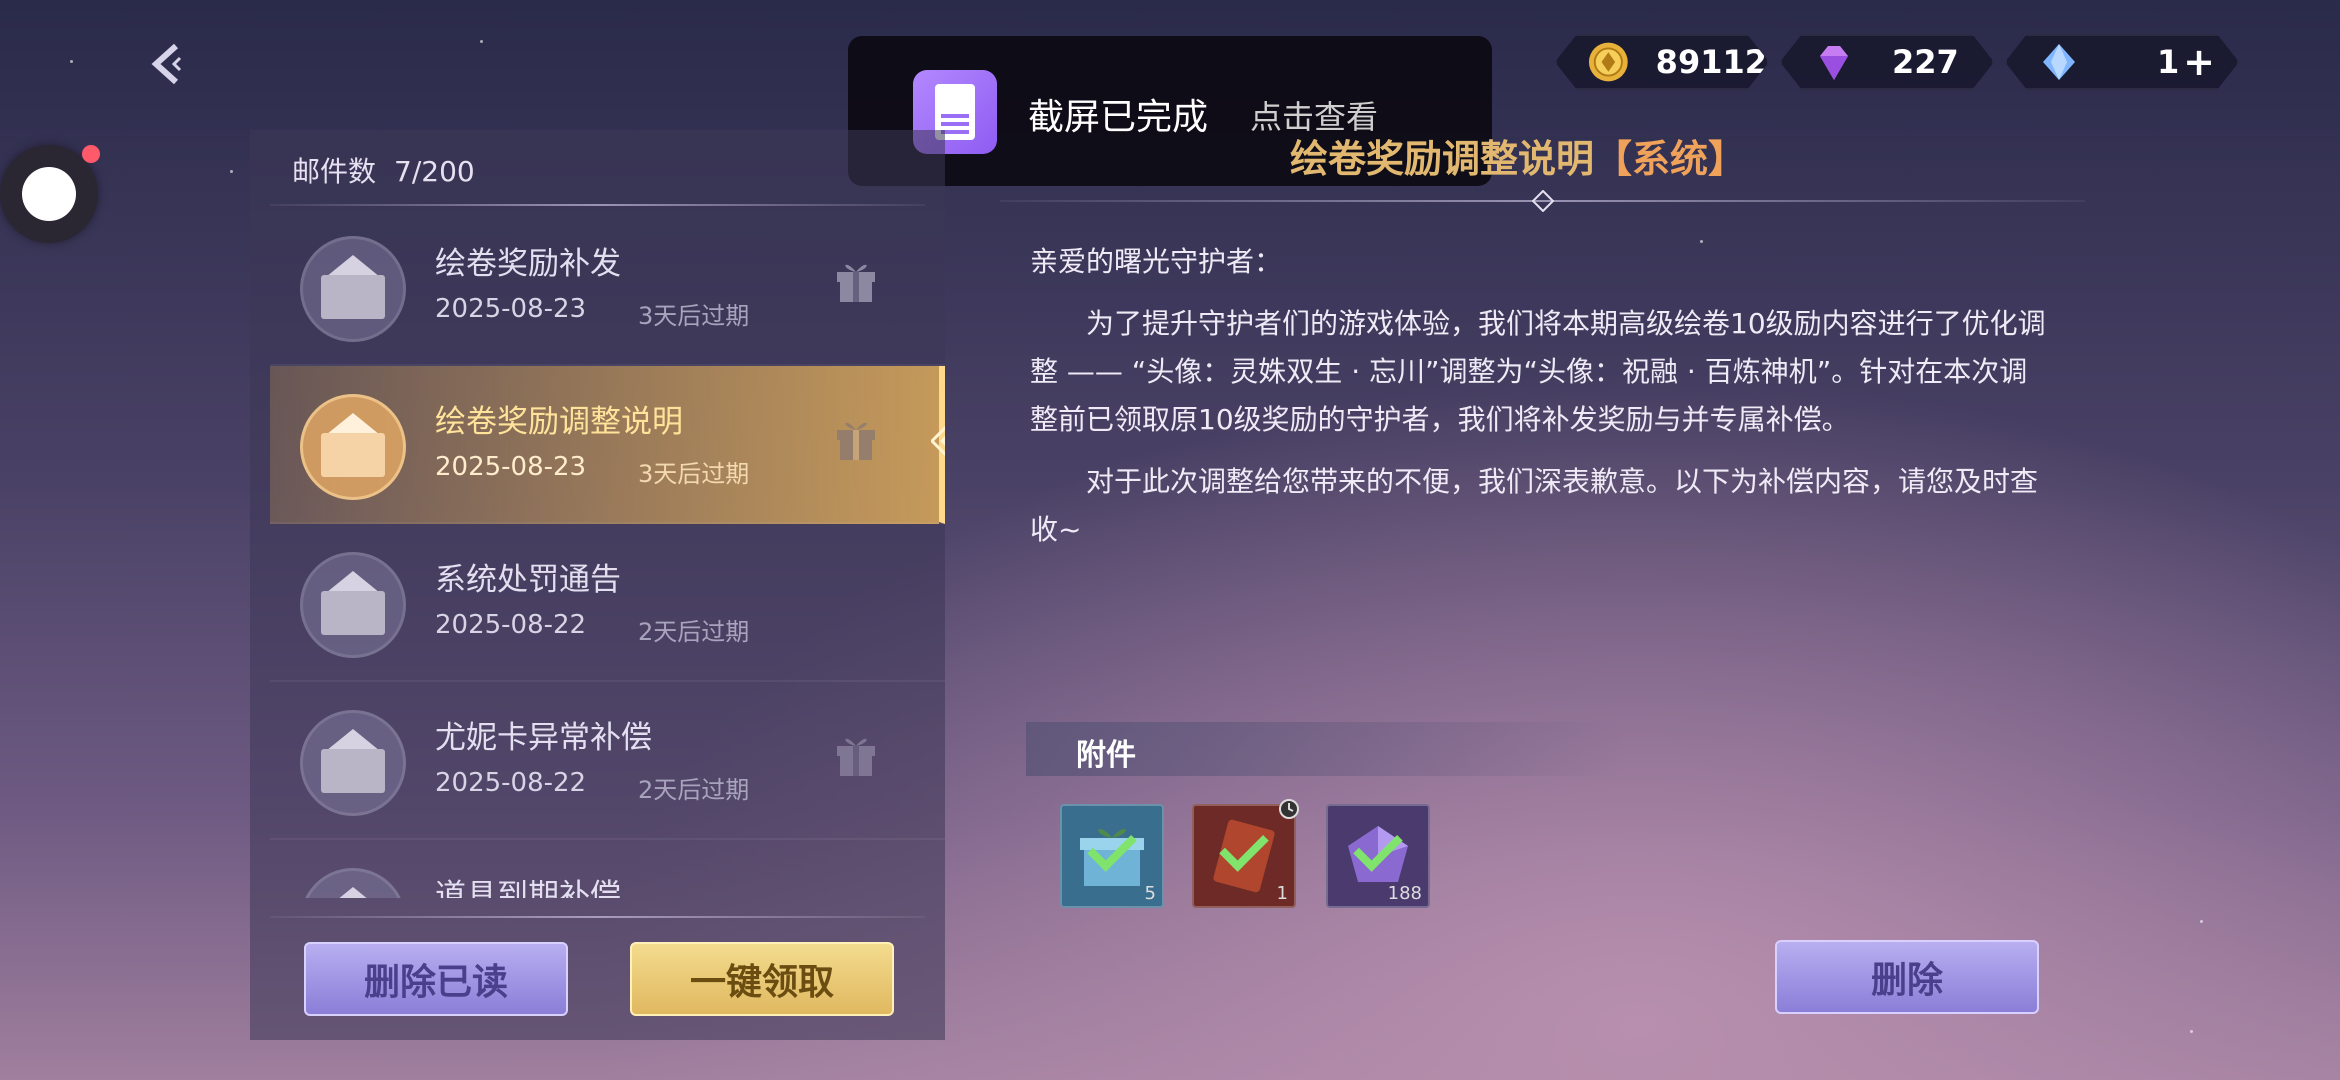  I want to click on delete-mail-button: 删除, so click(1907, 977).